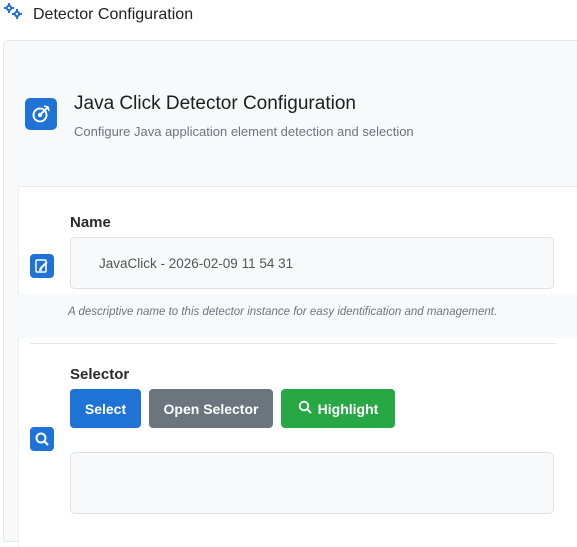 The height and width of the screenshot is (547, 577). Describe the element at coordinates (288, 18) in the screenshot. I see `top-bar: Detector Configuration` at that location.